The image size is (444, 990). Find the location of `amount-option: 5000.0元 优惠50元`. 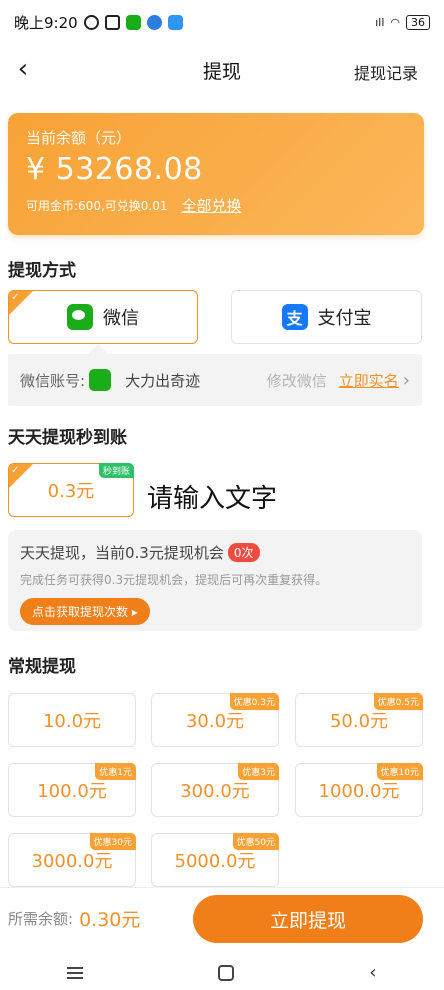

amount-option: 5000.0元 优惠50元 is located at coordinates (215, 860).